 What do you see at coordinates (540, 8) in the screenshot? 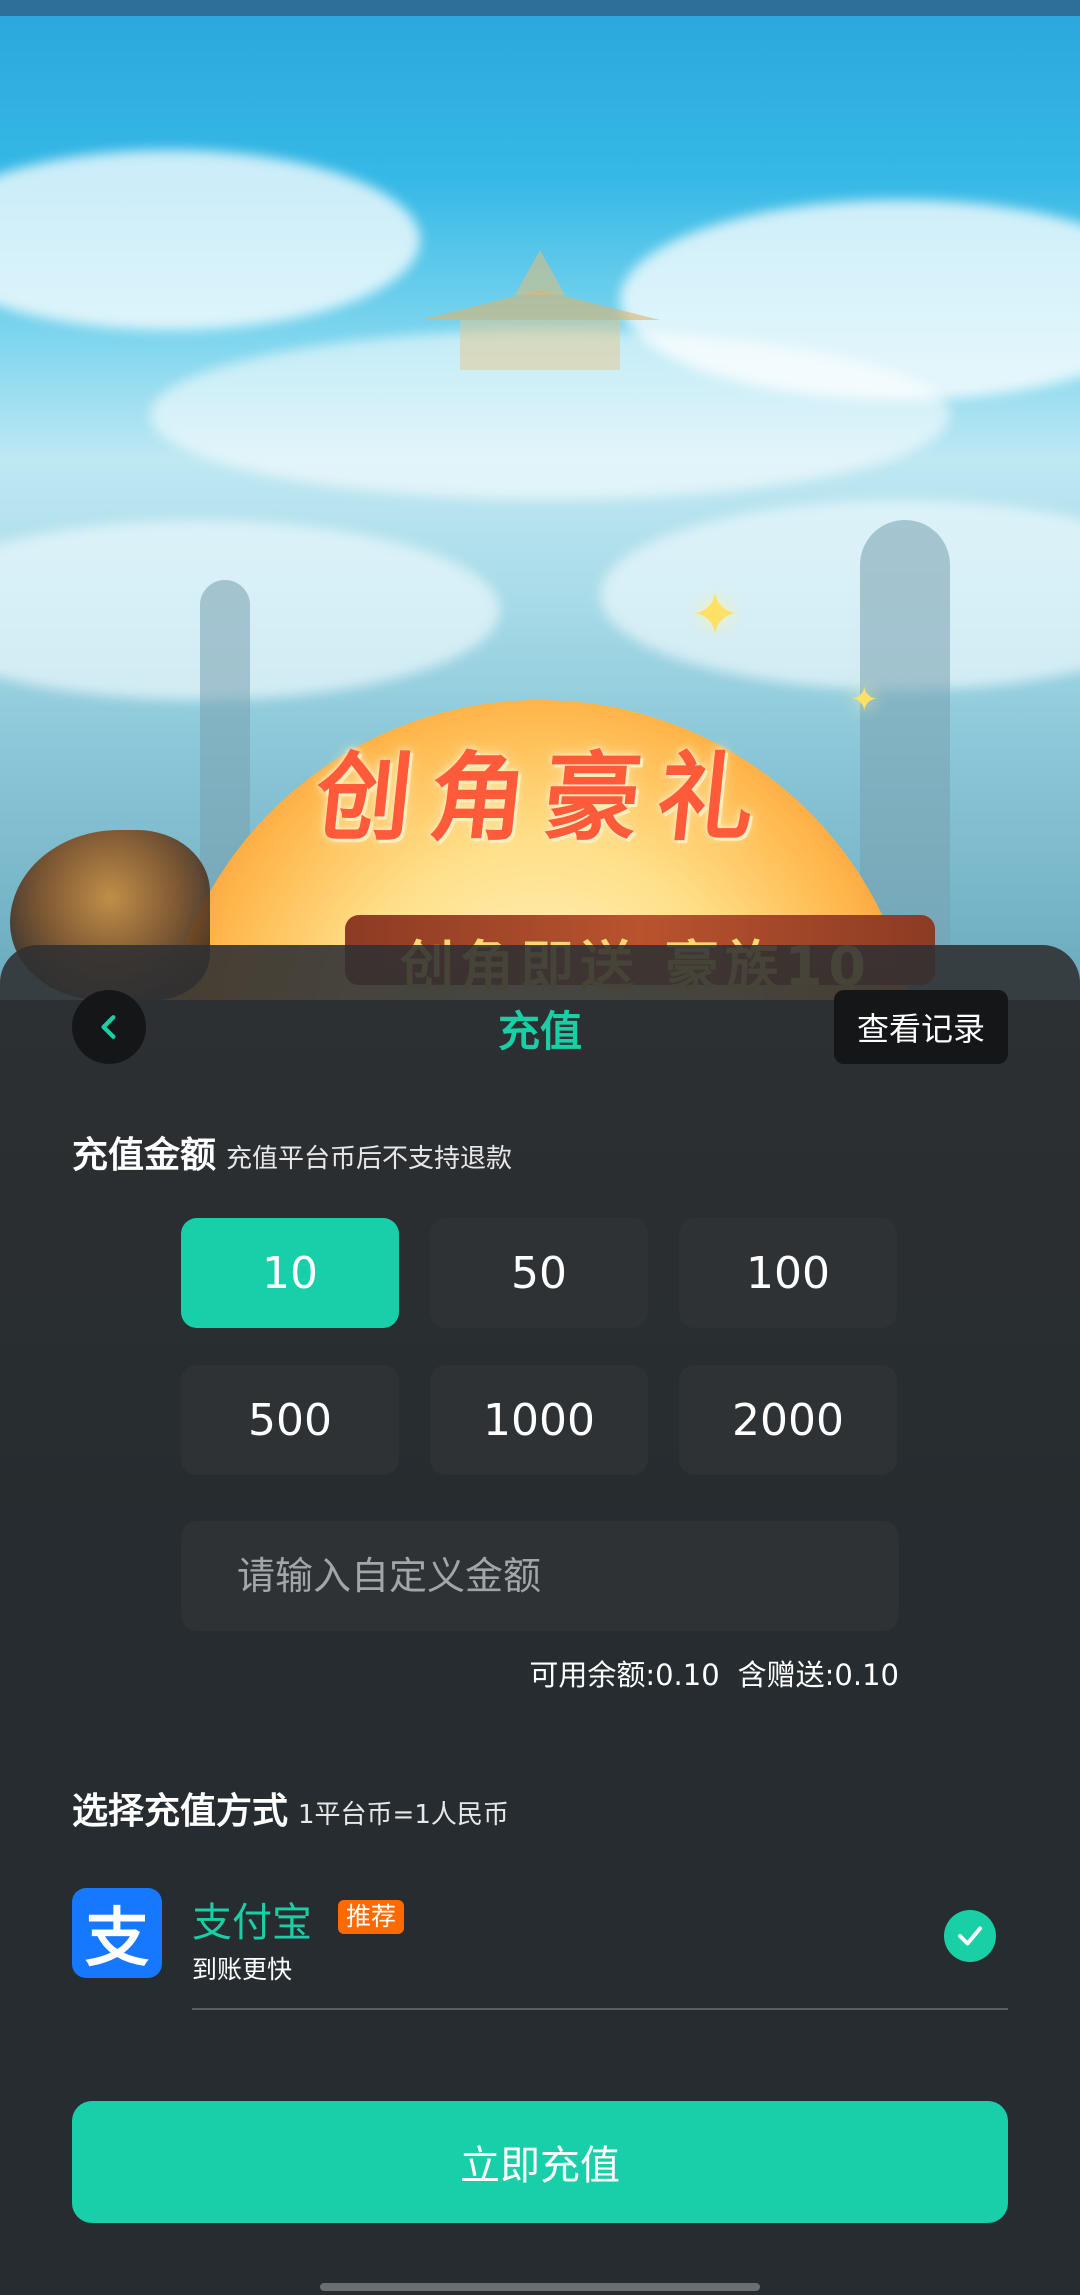
I see `status-strip` at bounding box center [540, 8].